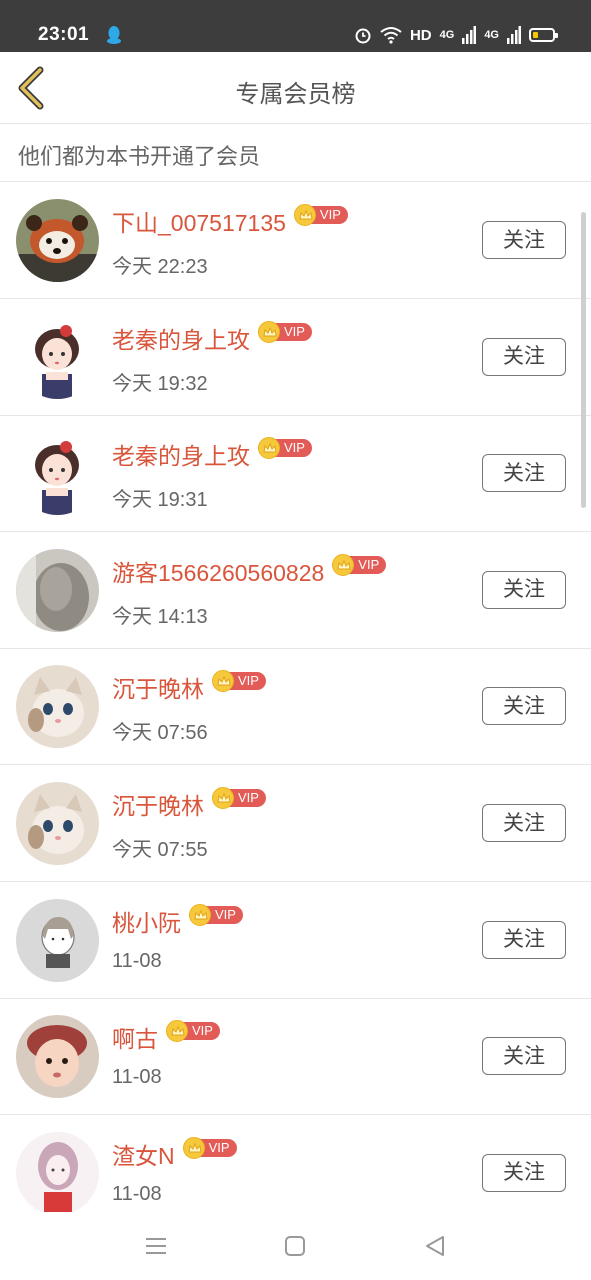  Describe the element at coordinates (295, 240) in the screenshot. I see `member-row: 下山_007517135 VIP 今天 22:23 关注` at that location.